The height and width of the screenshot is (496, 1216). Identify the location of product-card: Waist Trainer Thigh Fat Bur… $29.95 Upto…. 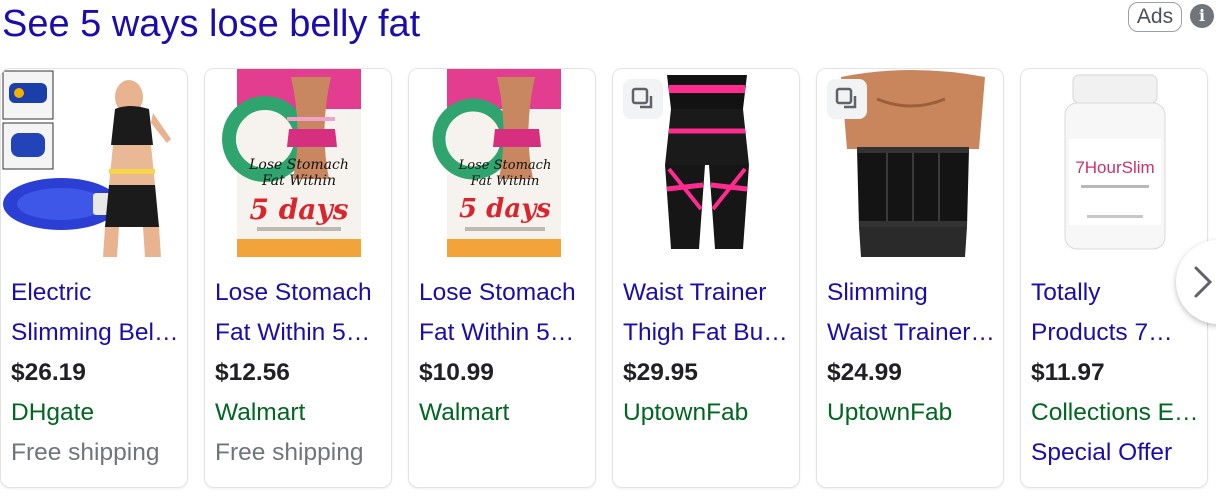
(706, 278).